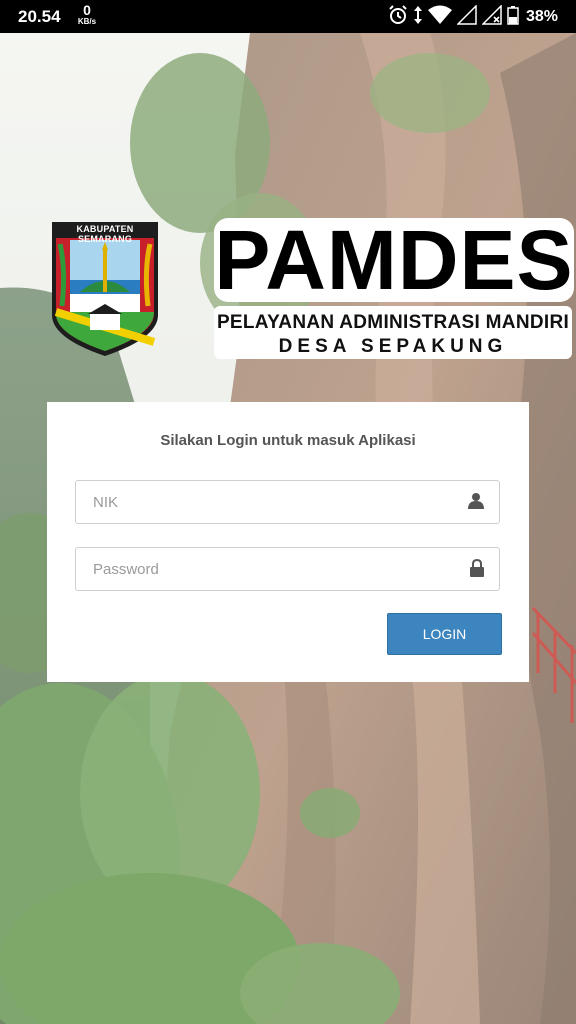  I want to click on emblem-caption: KABUPATEN SEMARANG, so click(105, 234).